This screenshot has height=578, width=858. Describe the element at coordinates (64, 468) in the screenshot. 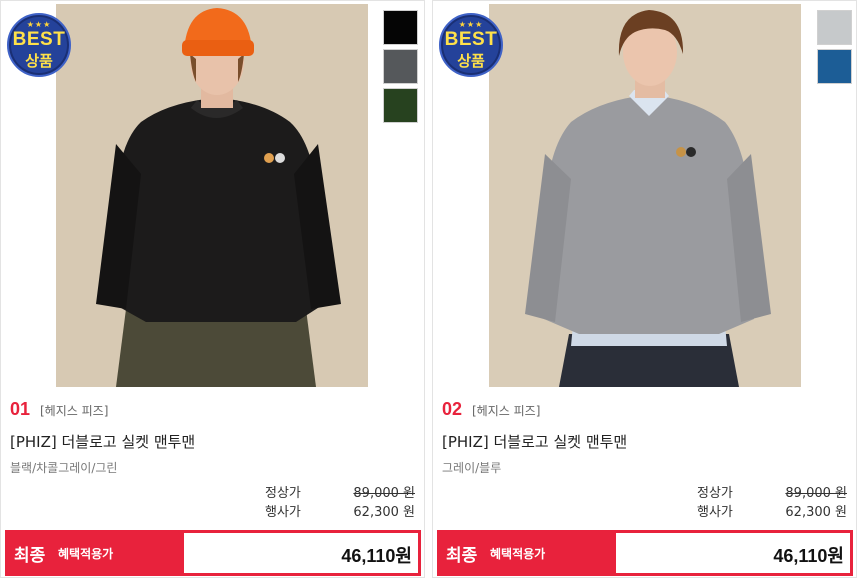

I see `color-options-text: 블랙/차콜그레이/그린` at that location.